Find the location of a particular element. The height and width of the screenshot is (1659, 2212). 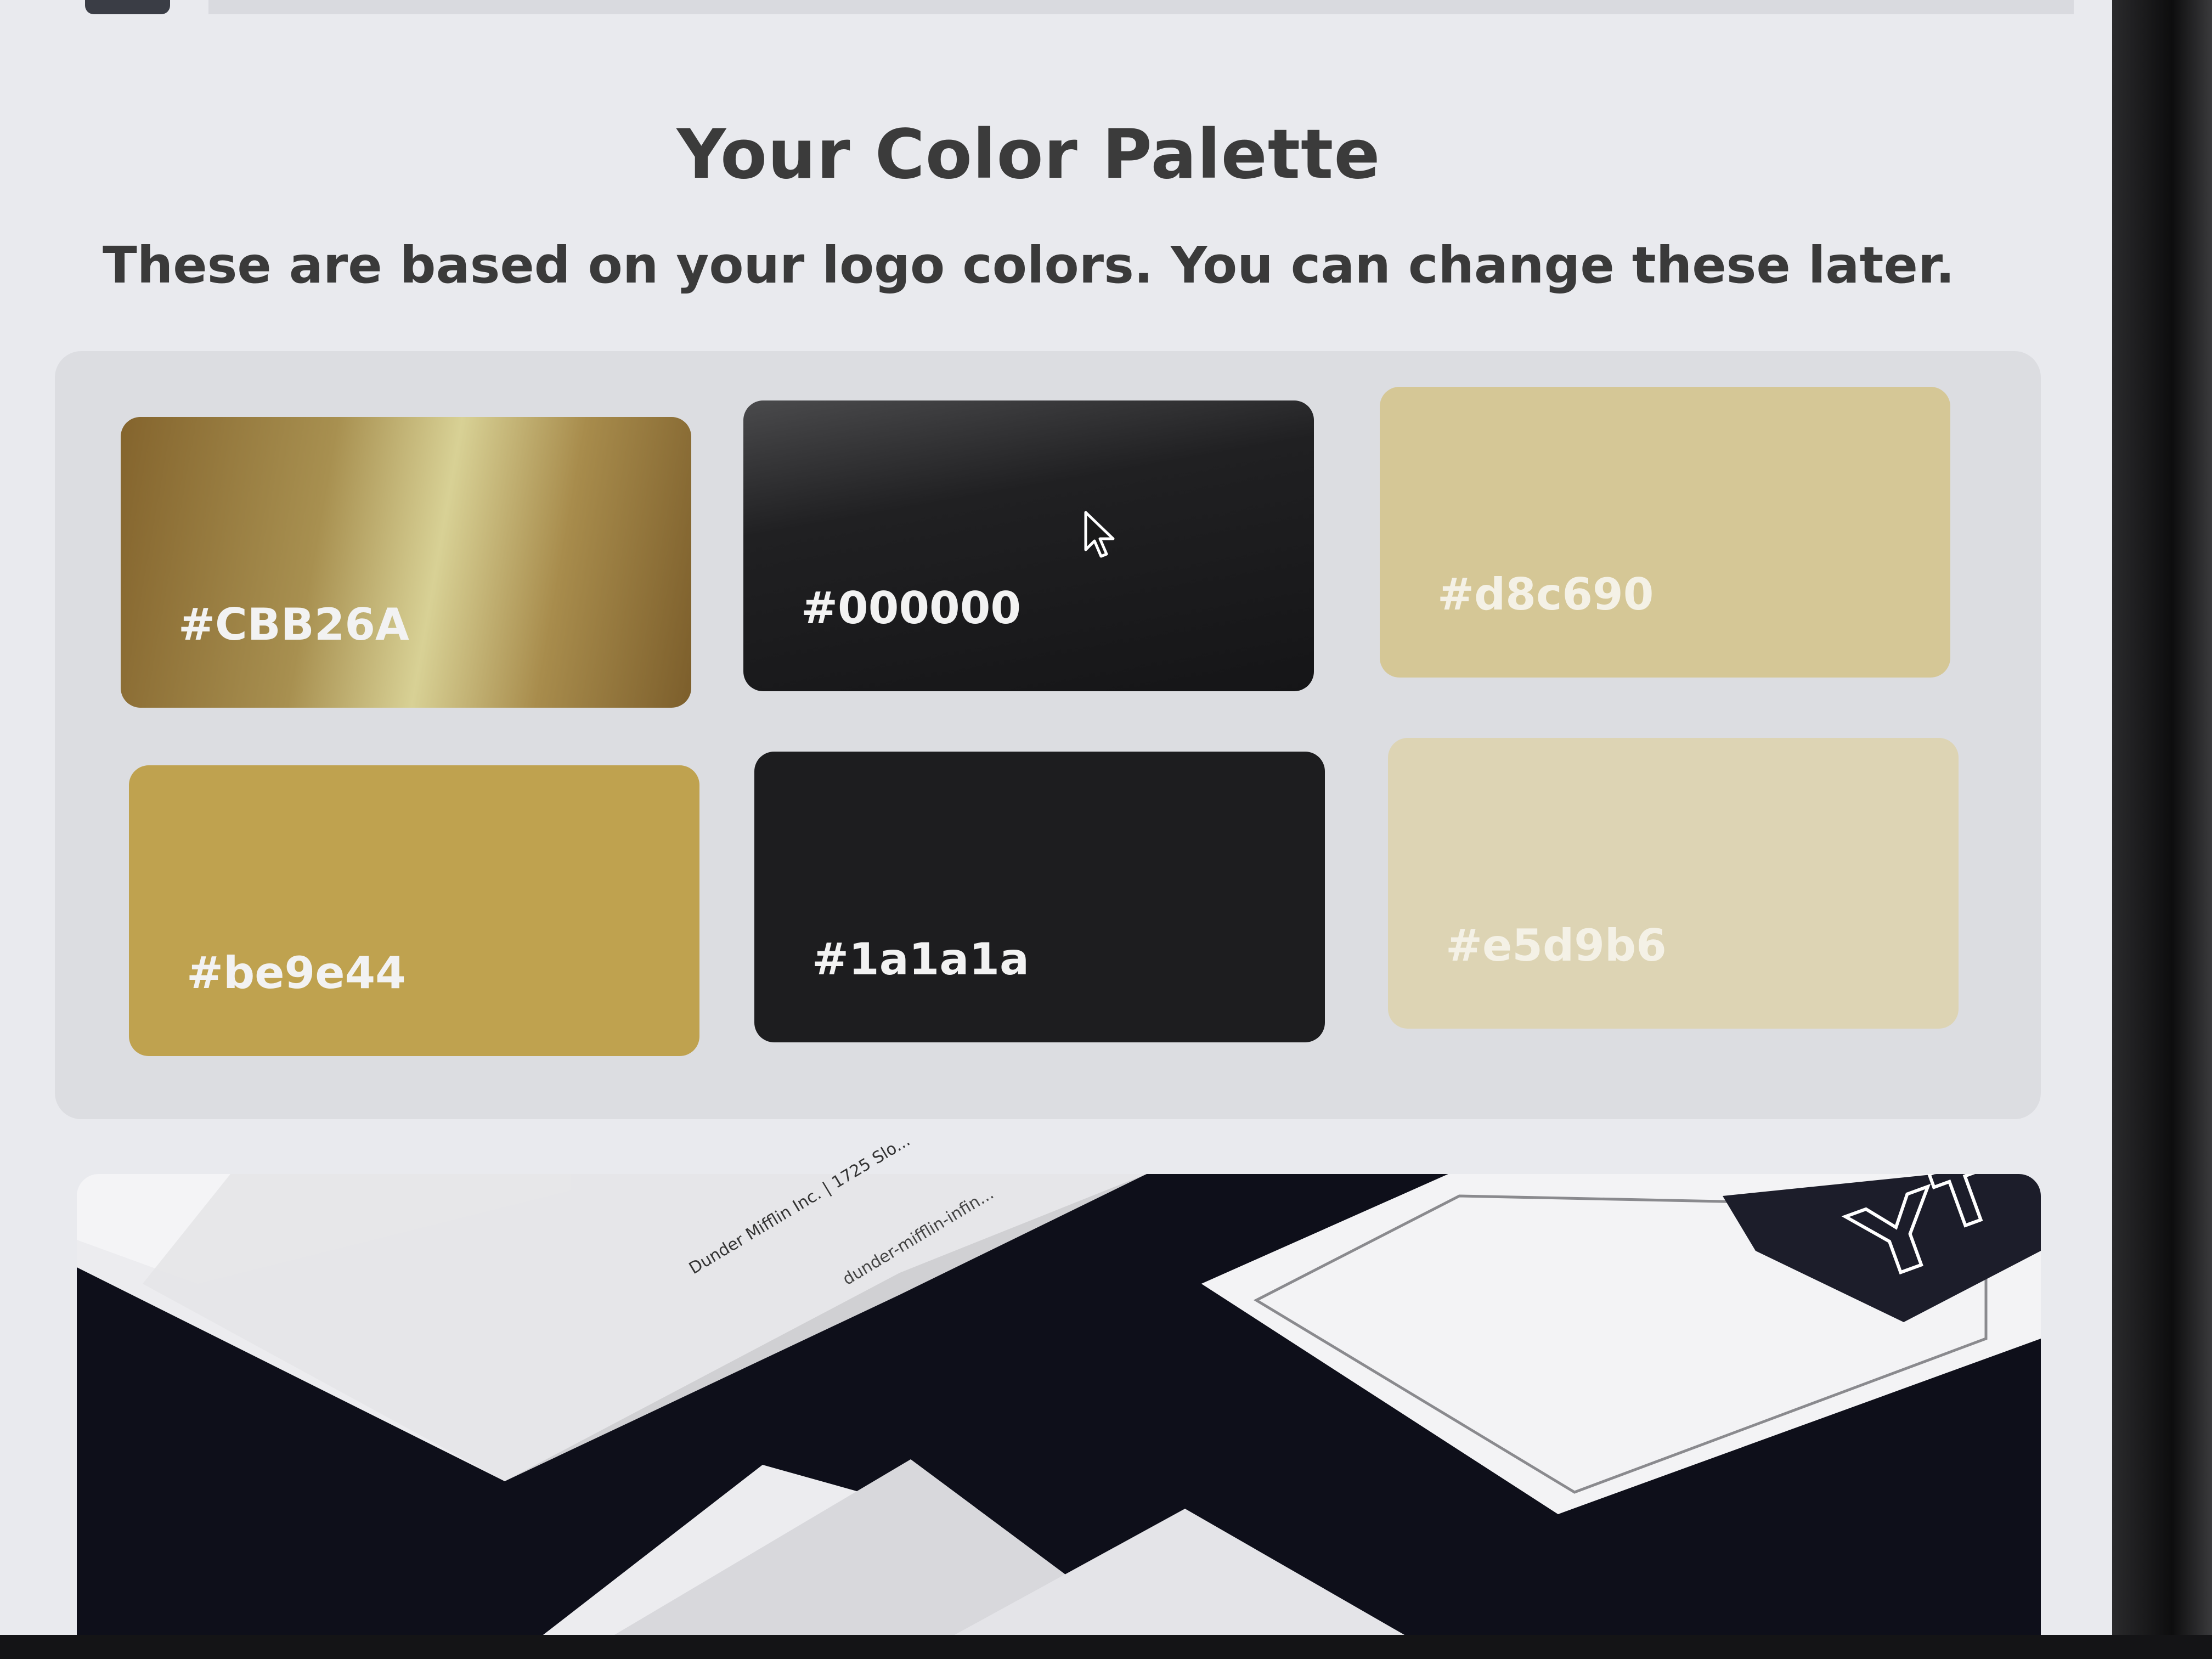

page-title: Your Color Palette is located at coordinates (1028, 155).